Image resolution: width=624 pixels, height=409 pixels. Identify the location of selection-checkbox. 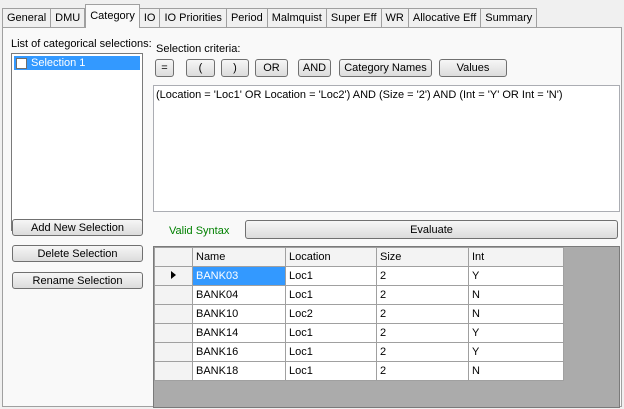
(21, 63).